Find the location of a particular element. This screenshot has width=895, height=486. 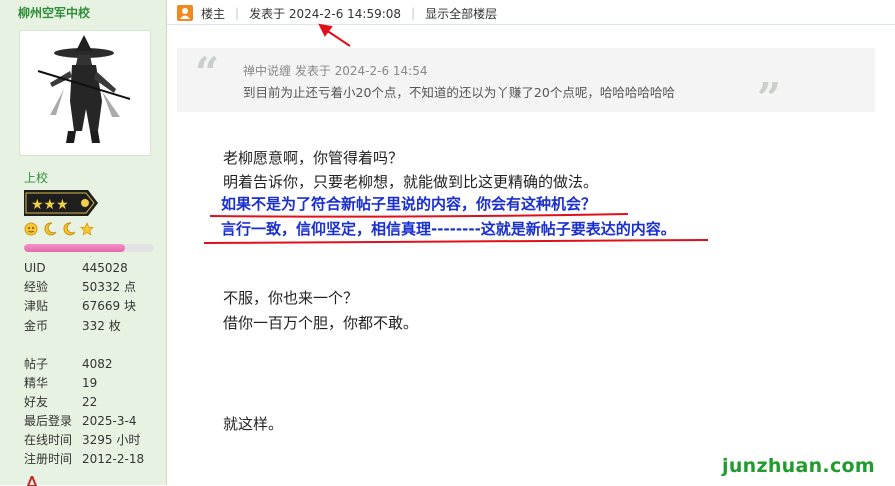

rank-badge-icon: ★★★ is located at coordinates (61, 203).